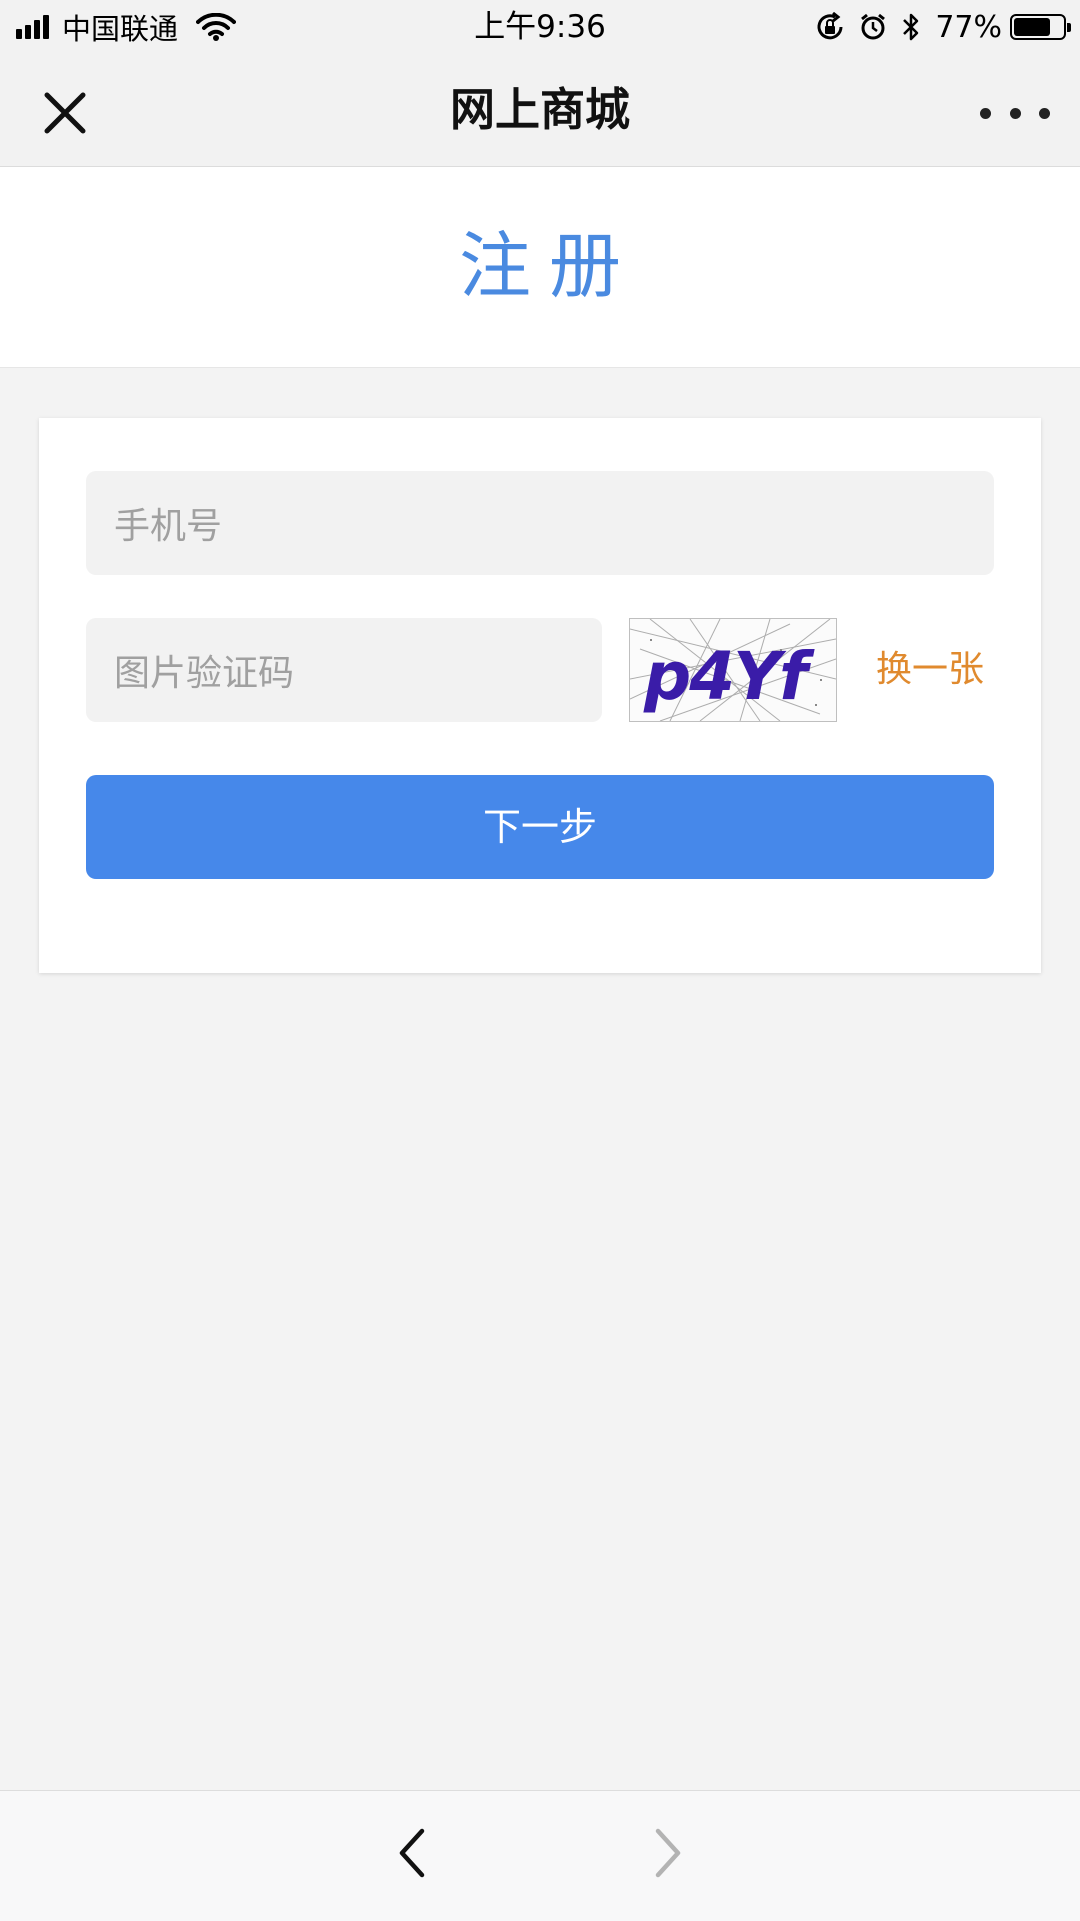 This screenshot has width=1080, height=1921. I want to click on captcha-text: p4Yf, so click(729, 676).